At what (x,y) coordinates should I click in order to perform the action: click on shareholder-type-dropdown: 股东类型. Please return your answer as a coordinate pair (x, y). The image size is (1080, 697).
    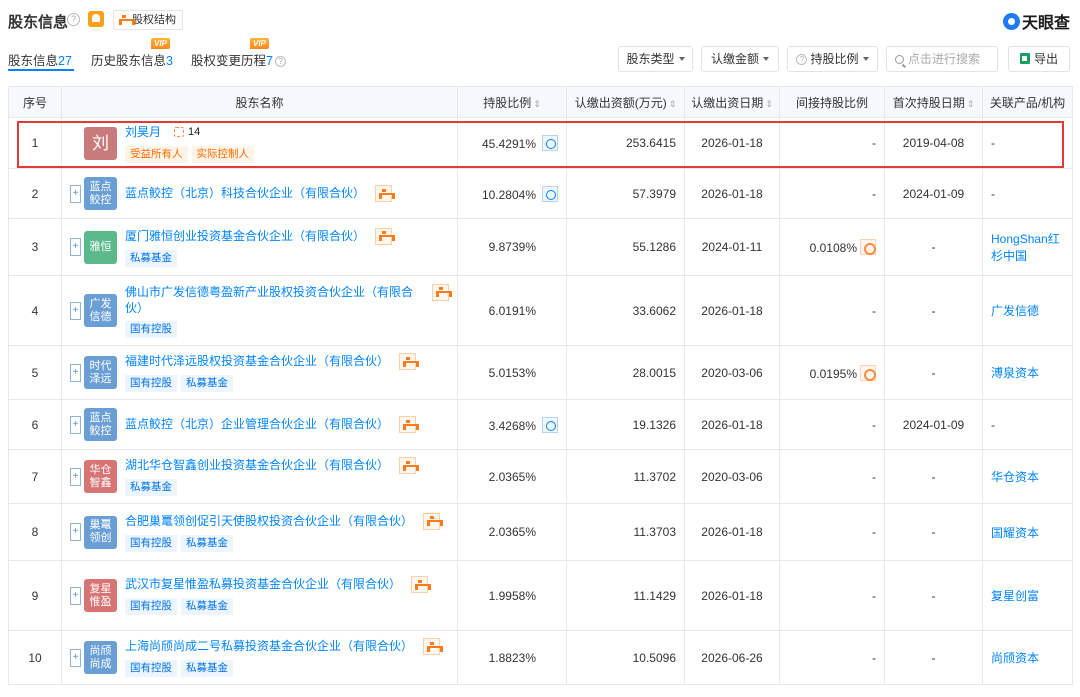
    Looking at the image, I should click on (655, 59).